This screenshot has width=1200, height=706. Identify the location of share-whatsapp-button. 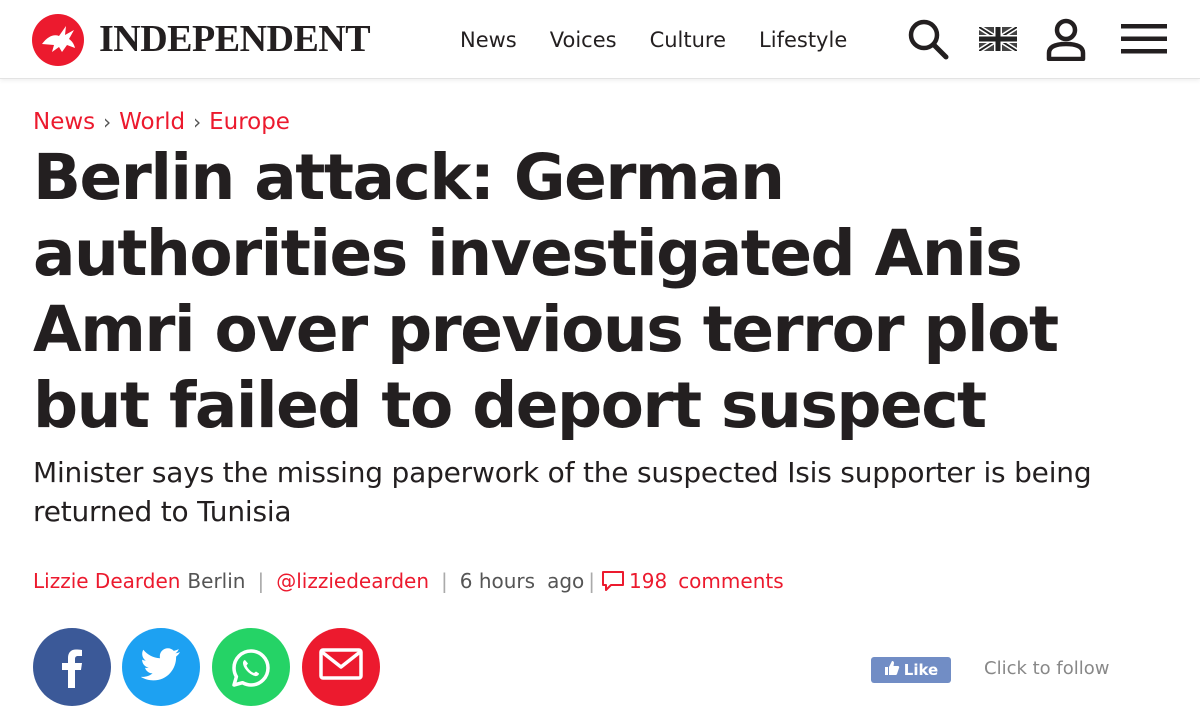
(251, 667).